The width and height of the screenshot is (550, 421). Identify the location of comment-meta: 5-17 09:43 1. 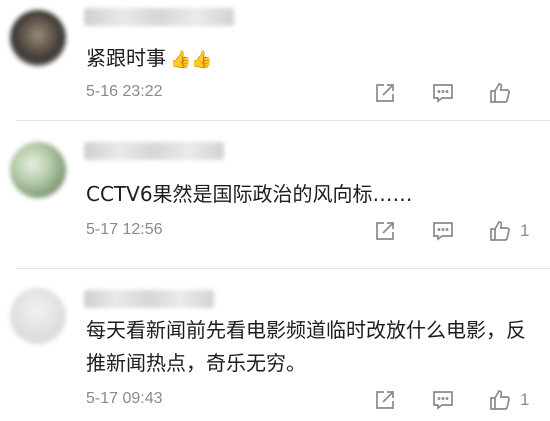
(308, 400).